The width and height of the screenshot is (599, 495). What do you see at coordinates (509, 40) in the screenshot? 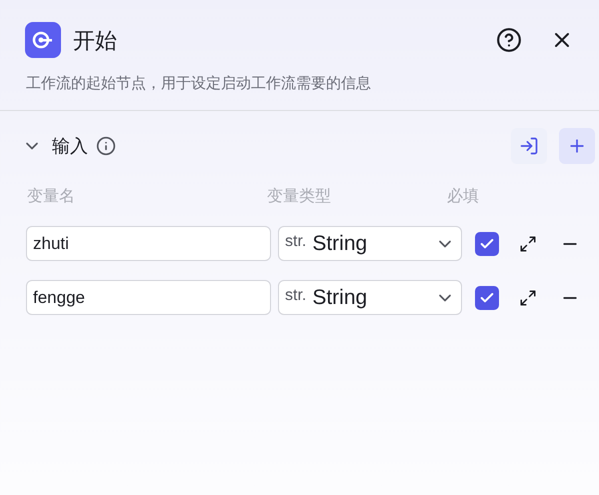
I see `help-icon` at bounding box center [509, 40].